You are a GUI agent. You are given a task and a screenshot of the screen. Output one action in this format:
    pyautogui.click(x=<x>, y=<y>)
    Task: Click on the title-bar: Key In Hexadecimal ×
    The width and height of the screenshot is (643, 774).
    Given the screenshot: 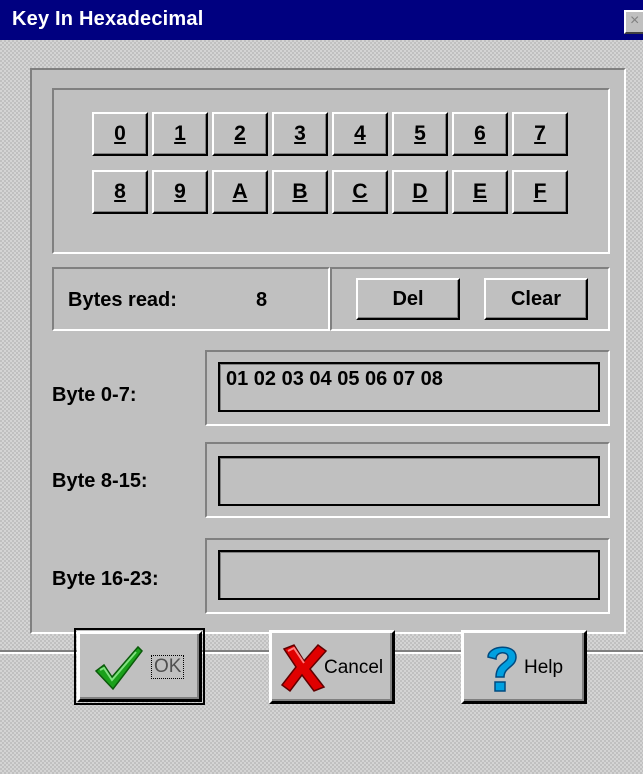 What is the action you would take?
    pyautogui.click(x=321, y=20)
    